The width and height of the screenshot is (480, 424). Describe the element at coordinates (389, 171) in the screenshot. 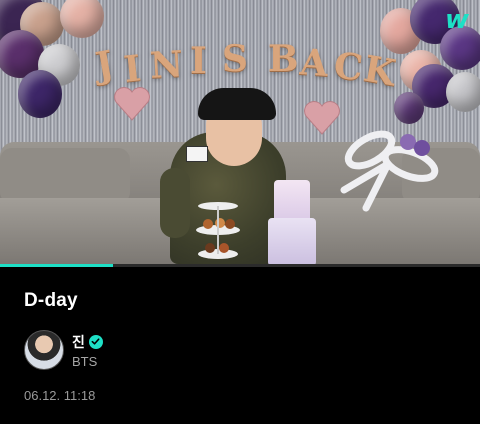

I see `balloon-bow-icon` at that location.